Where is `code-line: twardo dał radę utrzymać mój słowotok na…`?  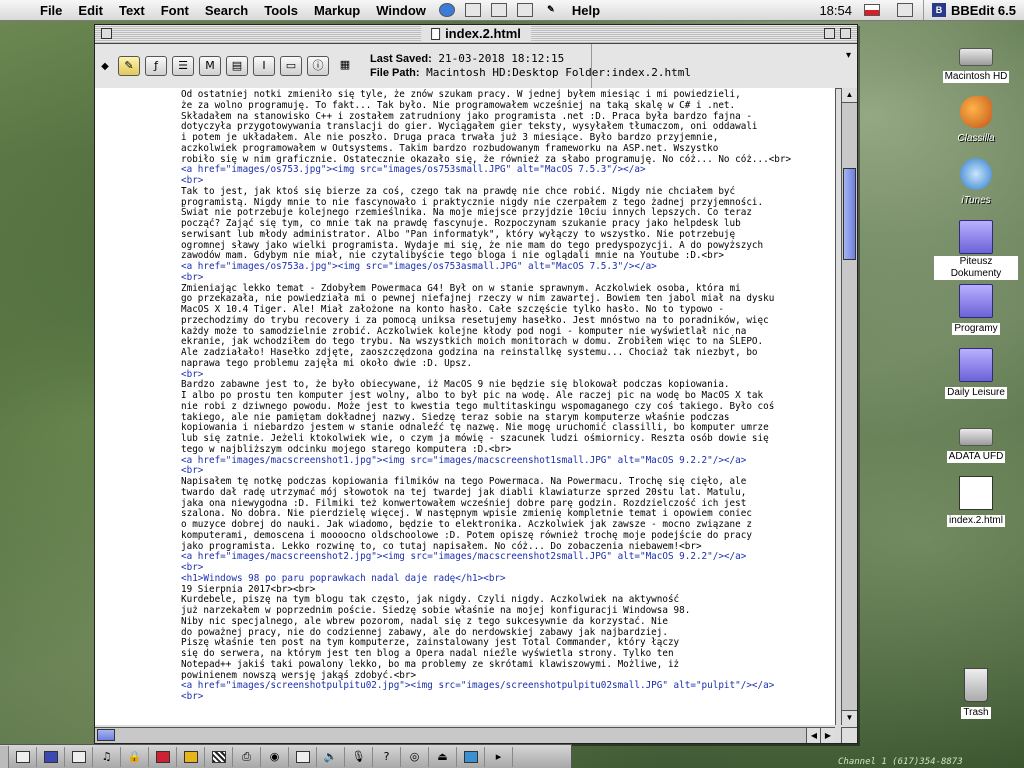 code-line: twardo dał radę utrzymać mój słowotok na… is located at coordinates (508, 493).